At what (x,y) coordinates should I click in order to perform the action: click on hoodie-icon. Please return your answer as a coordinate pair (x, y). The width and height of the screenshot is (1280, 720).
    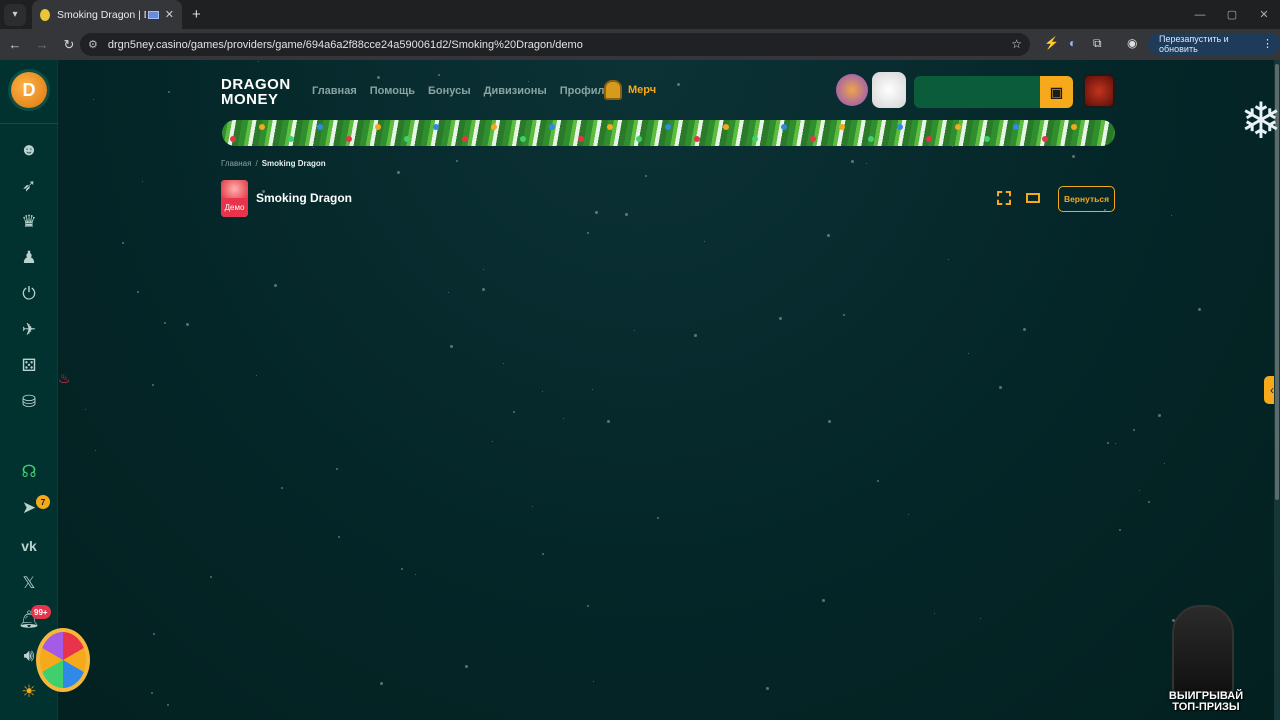
    Looking at the image, I should click on (613, 90).